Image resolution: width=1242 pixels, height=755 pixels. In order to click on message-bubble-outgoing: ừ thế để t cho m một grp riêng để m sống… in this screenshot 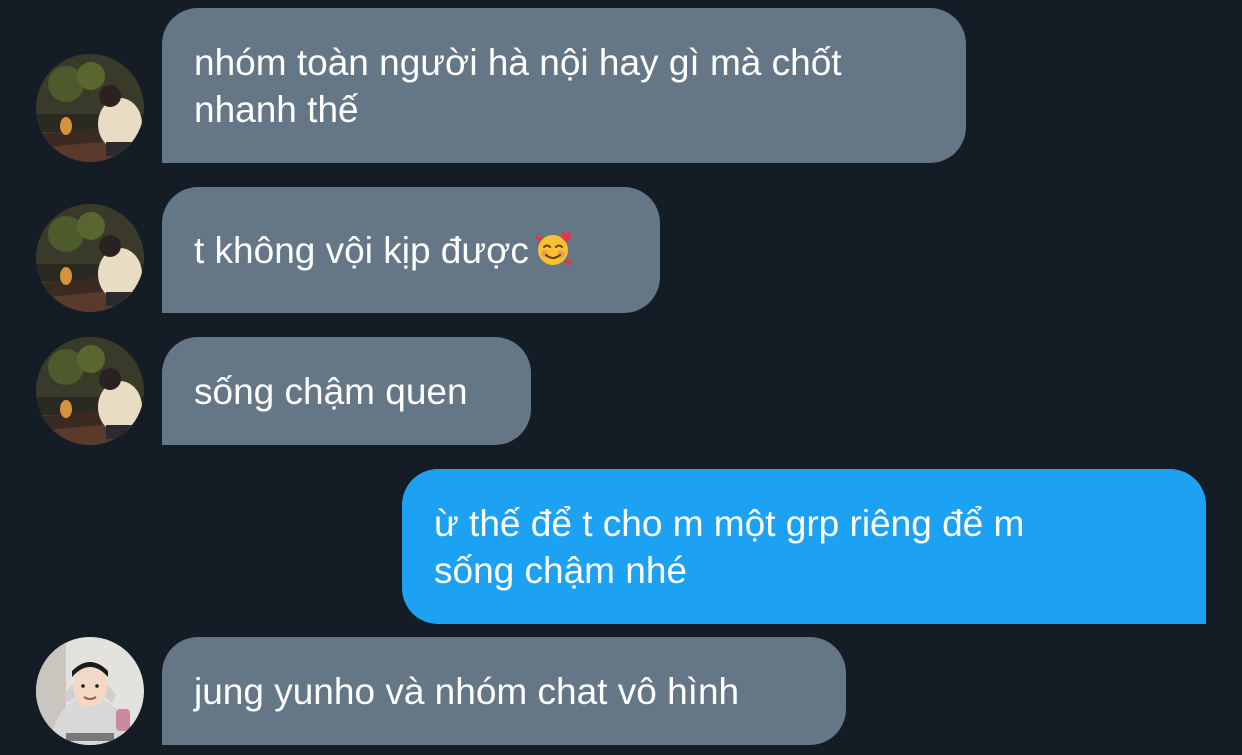, I will do `click(804, 546)`.